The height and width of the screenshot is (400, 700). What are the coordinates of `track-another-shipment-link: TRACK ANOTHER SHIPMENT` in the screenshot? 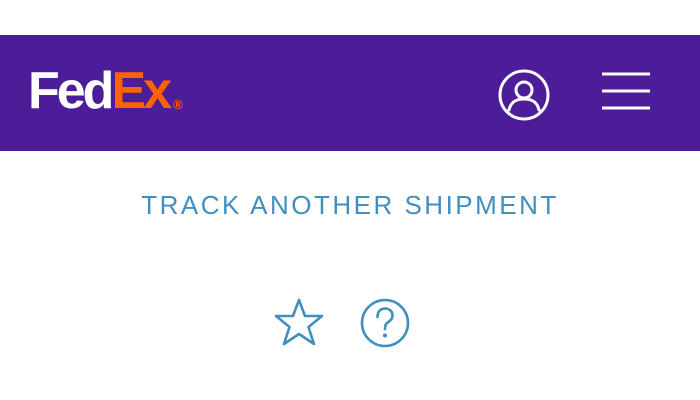 It's located at (350, 205).